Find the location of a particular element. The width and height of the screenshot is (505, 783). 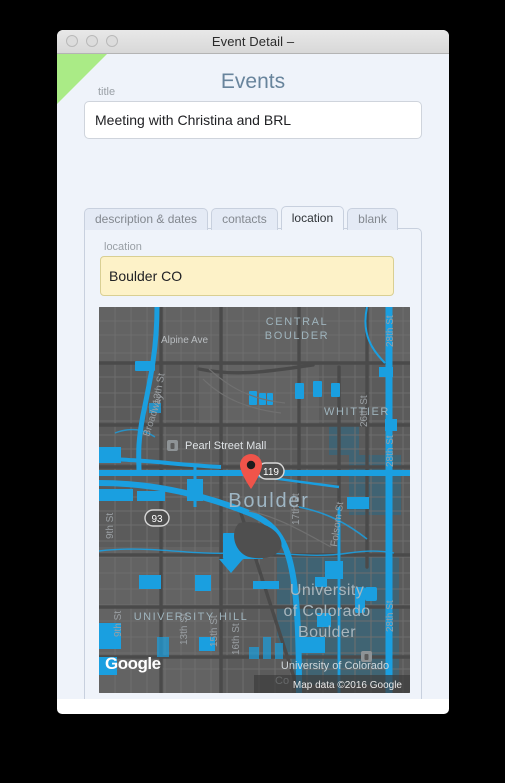

map-place-label: CENTRAL is located at coordinates (297, 322).